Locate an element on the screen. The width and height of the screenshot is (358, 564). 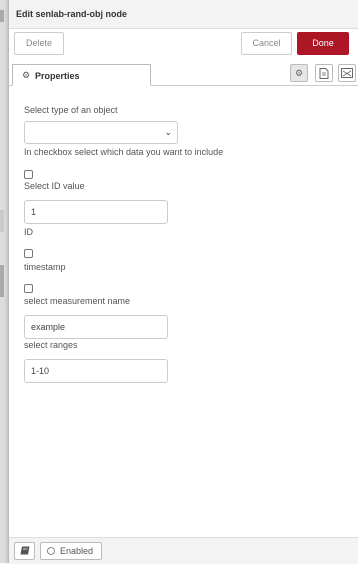
cancel-button: Cancel is located at coordinates (266, 43).